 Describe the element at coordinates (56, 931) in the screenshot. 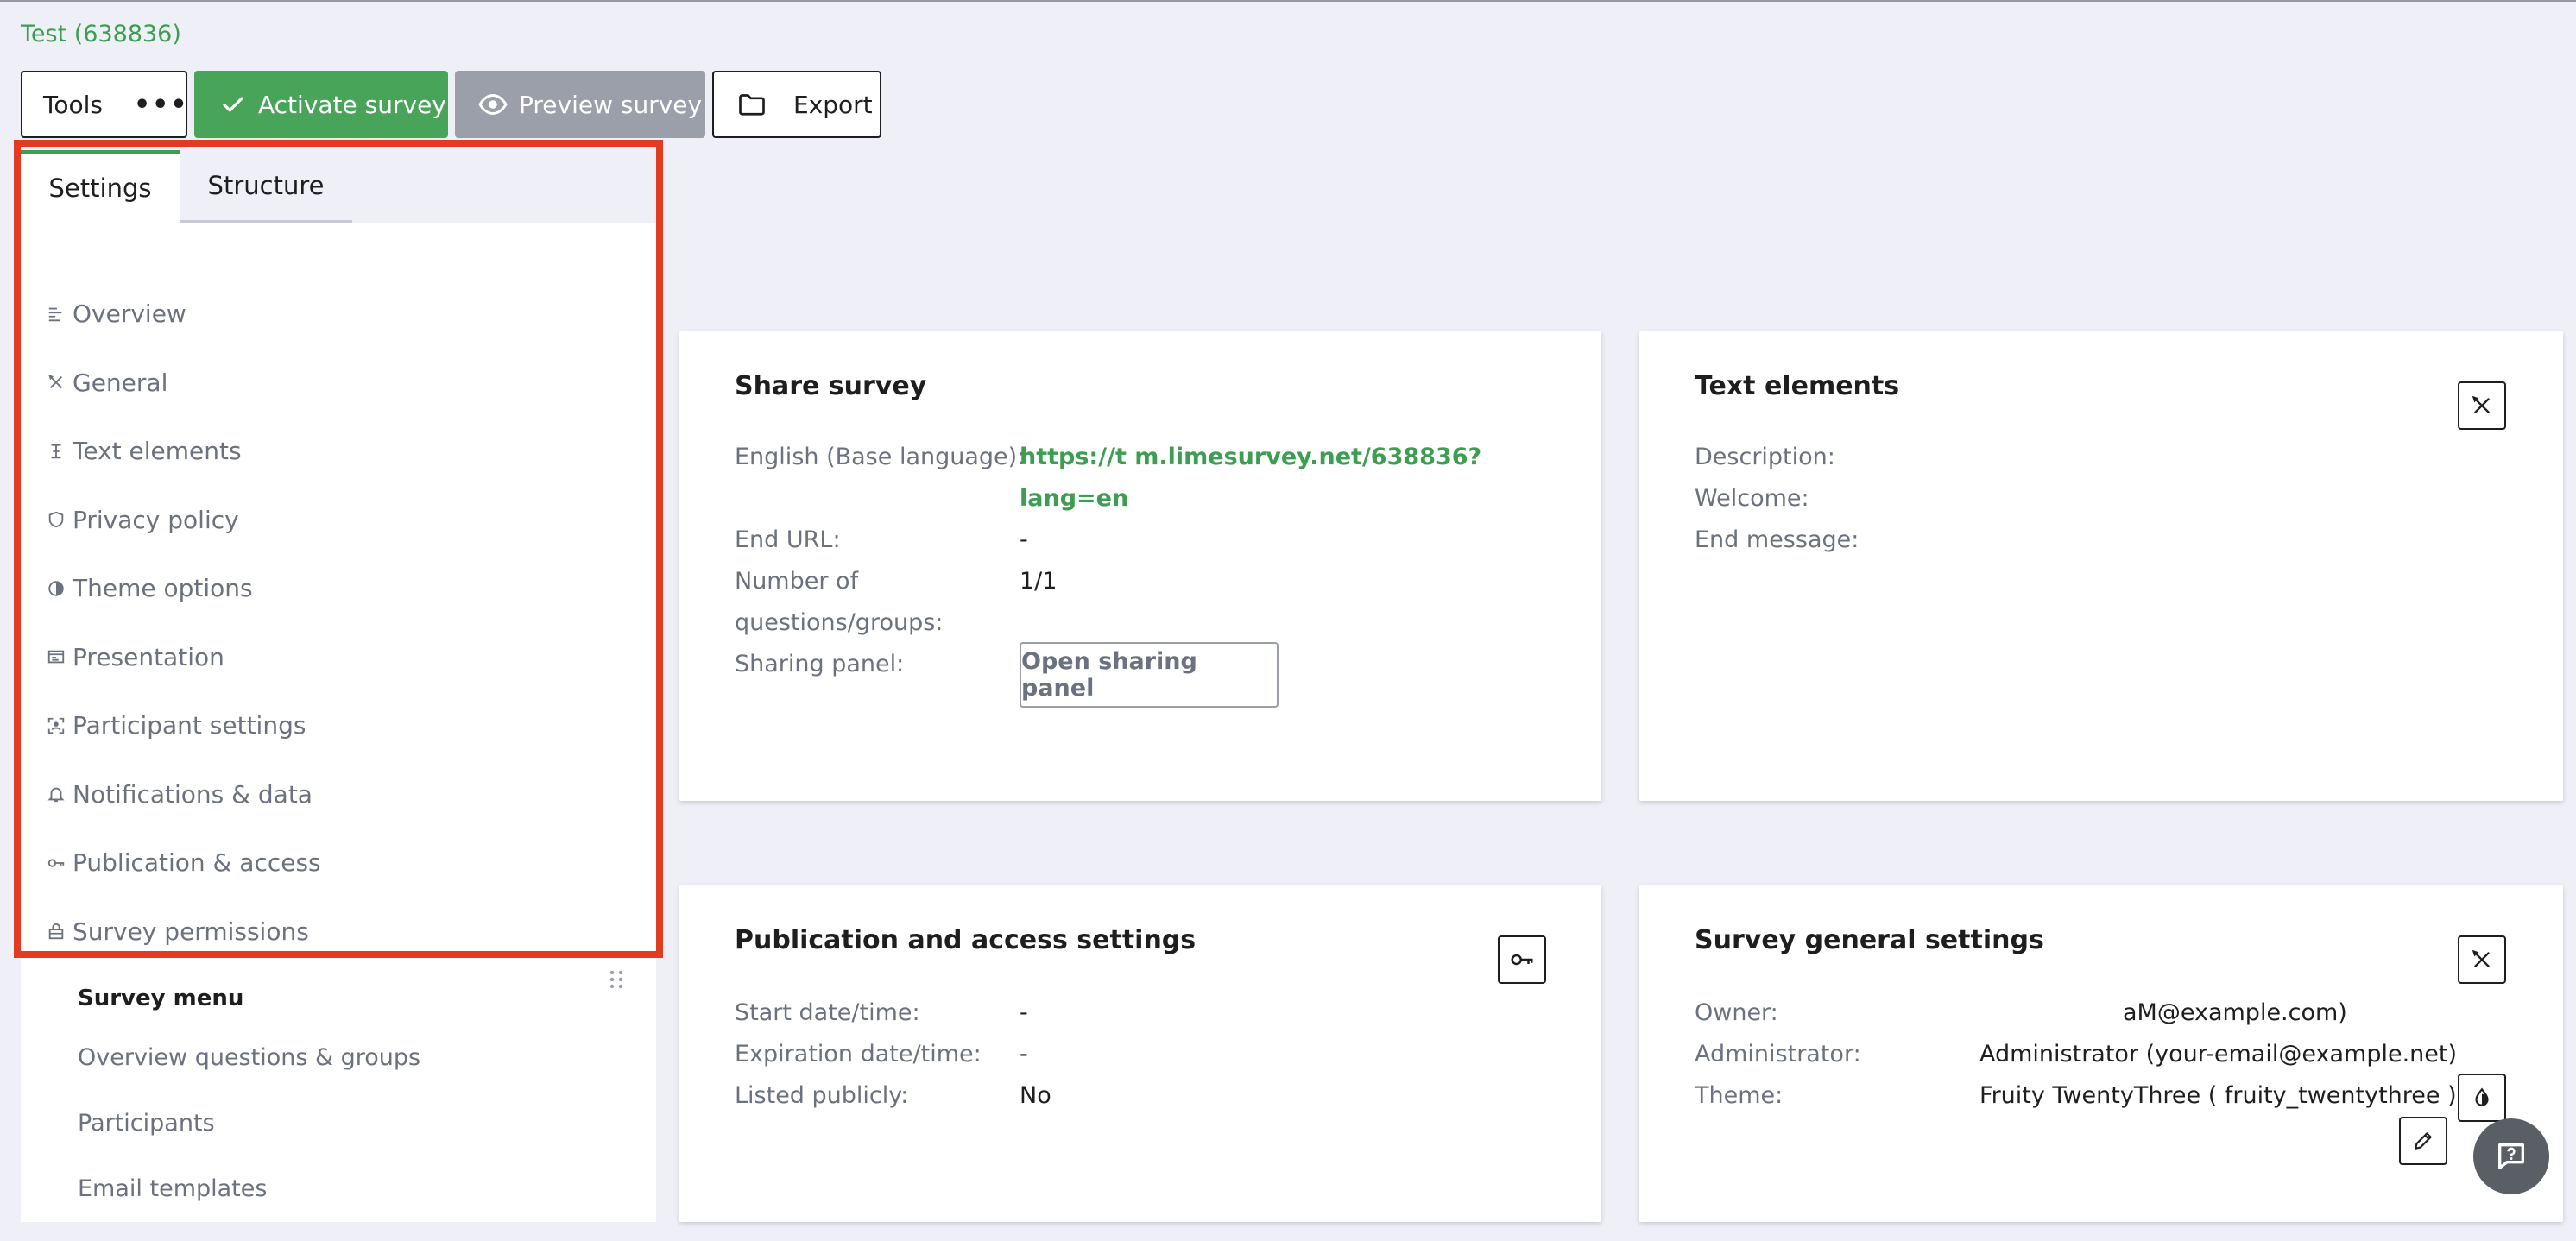

I see `lock-icon` at that location.